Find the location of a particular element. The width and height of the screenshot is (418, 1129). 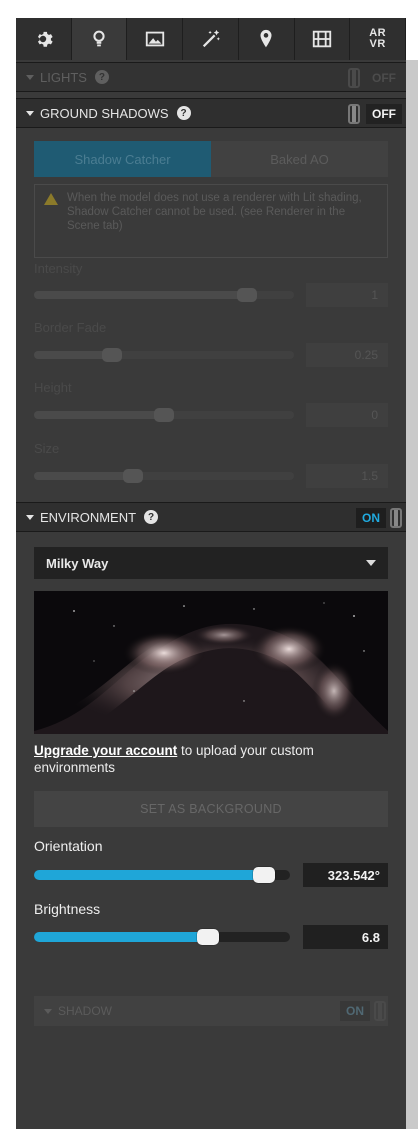

intensity-value: 1 is located at coordinates (347, 295).